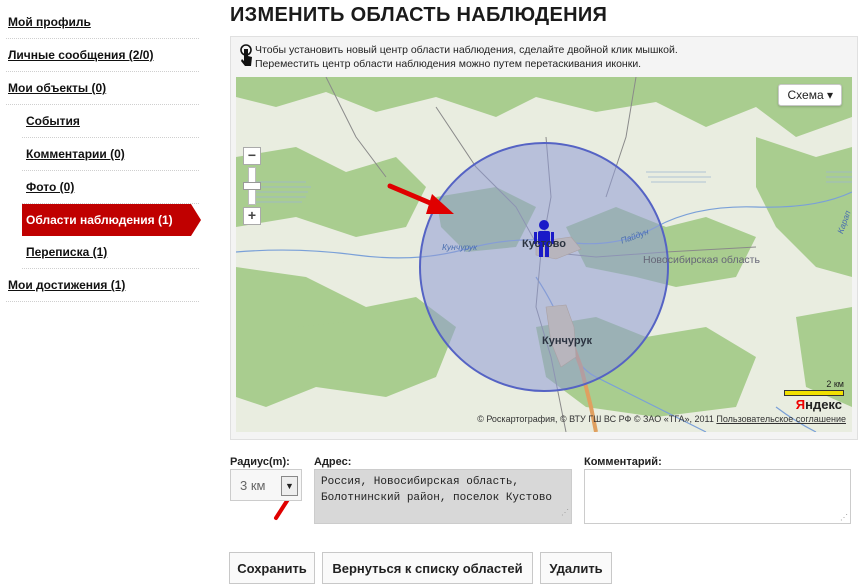 The image size is (864, 586). What do you see at coordinates (814, 393) in the screenshot?
I see `scale-bar` at bounding box center [814, 393].